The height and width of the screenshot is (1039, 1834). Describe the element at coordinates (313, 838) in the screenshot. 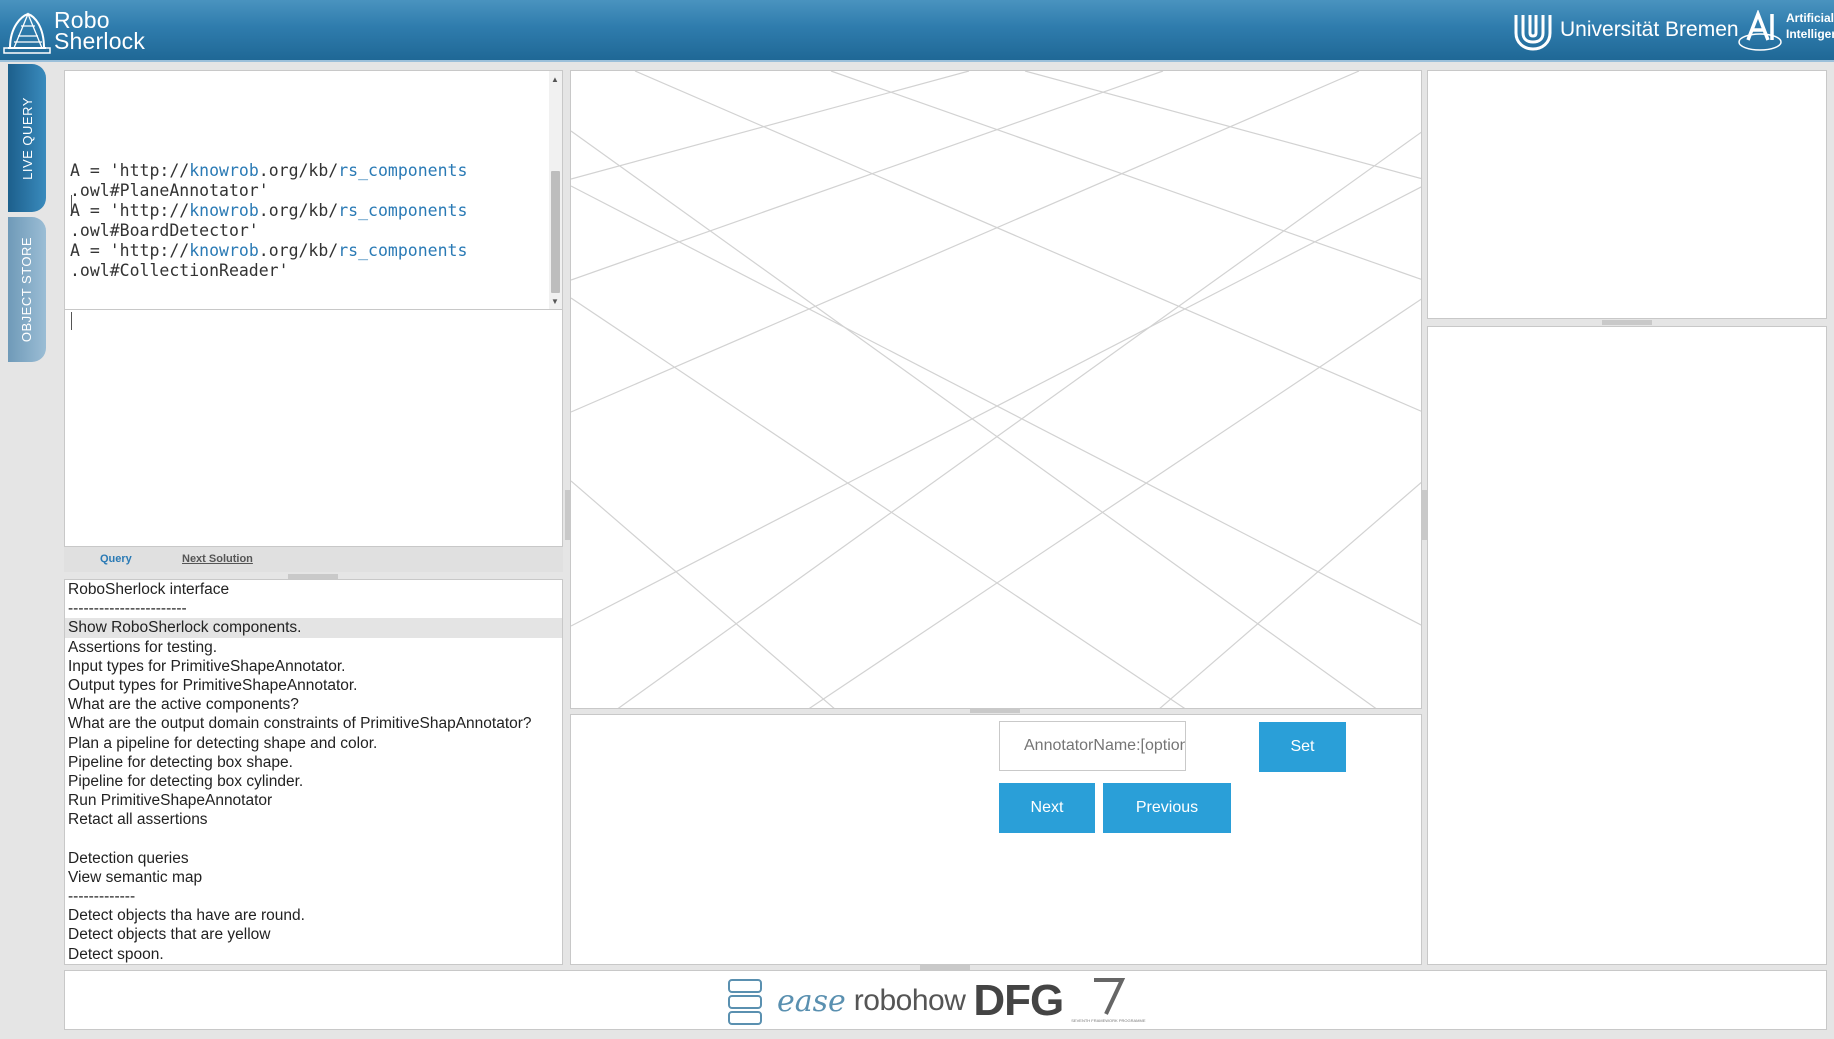

I see `history-item` at that location.